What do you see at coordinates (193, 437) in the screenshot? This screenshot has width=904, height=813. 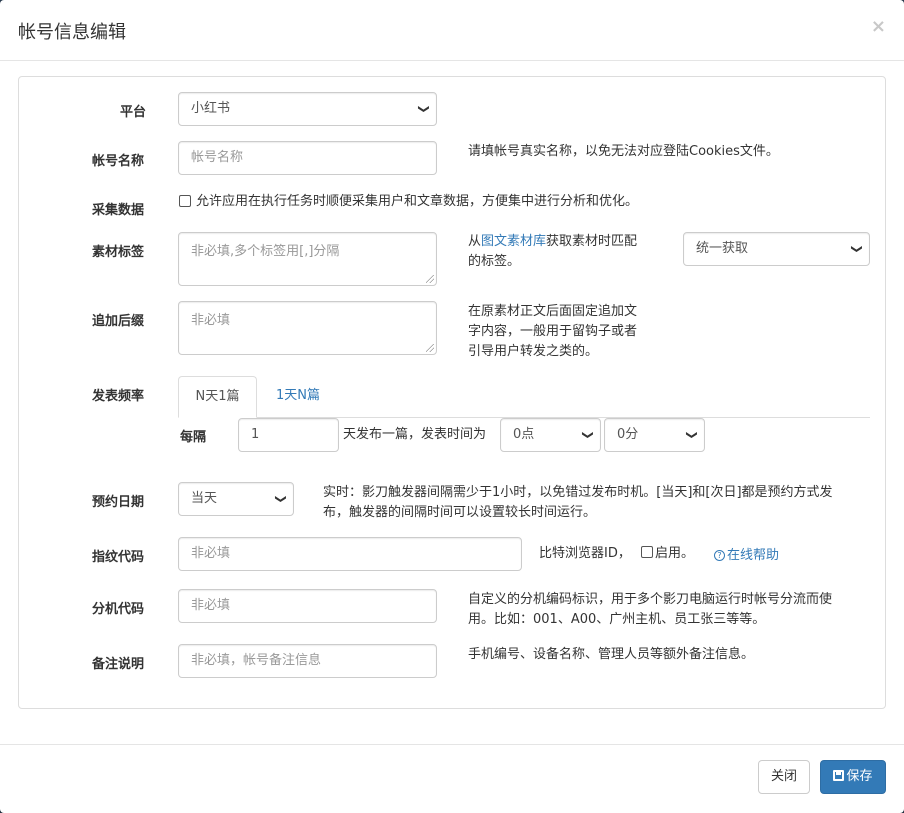 I see `every-label: 每隔` at bounding box center [193, 437].